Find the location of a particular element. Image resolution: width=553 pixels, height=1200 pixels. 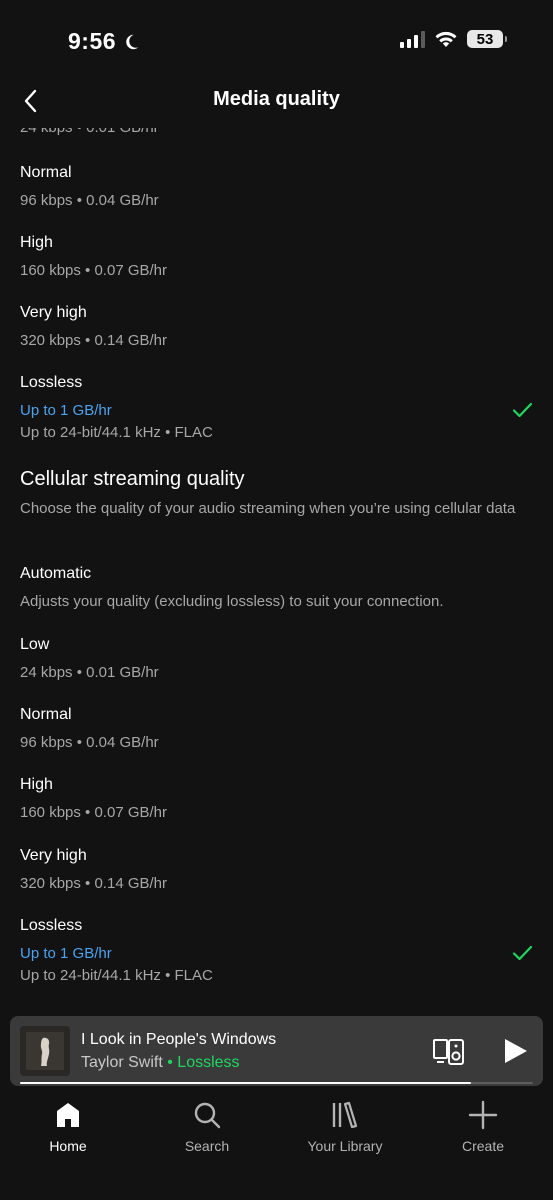

wifi-icon is located at coordinates (446, 39).